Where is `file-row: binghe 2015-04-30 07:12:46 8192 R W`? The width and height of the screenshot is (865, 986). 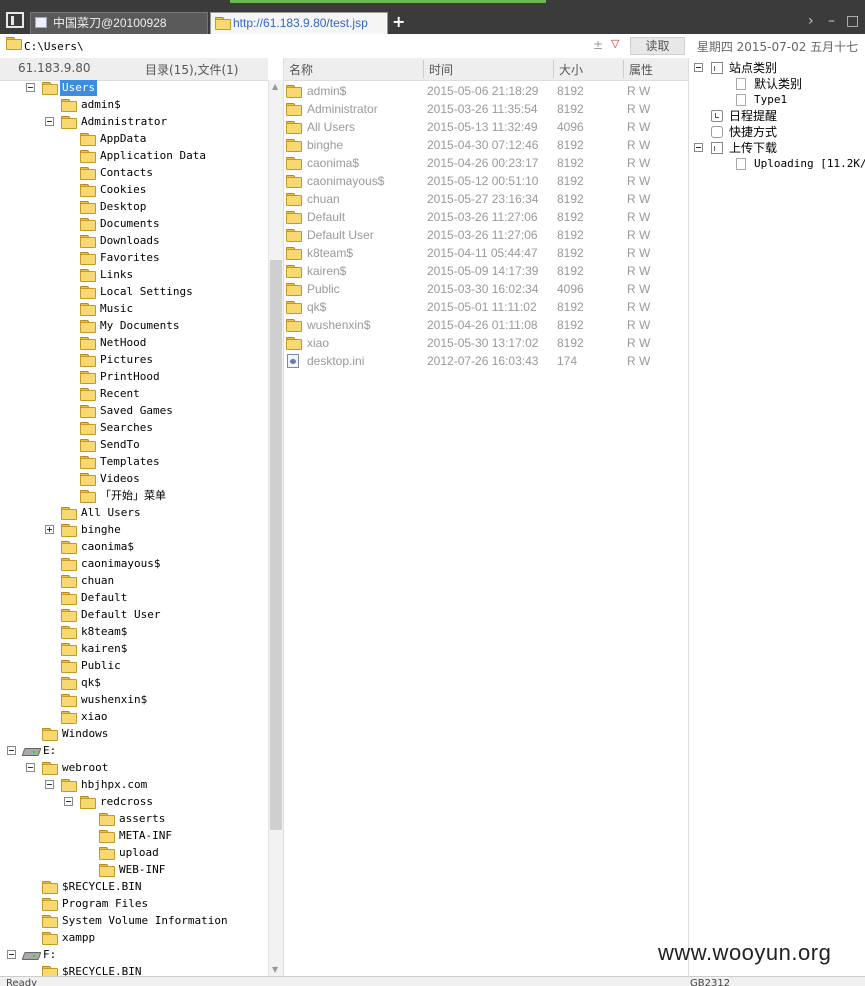 file-row: binghe 2015-04-30 07:12:46 8192 R W is located at coordinates (486, 145).